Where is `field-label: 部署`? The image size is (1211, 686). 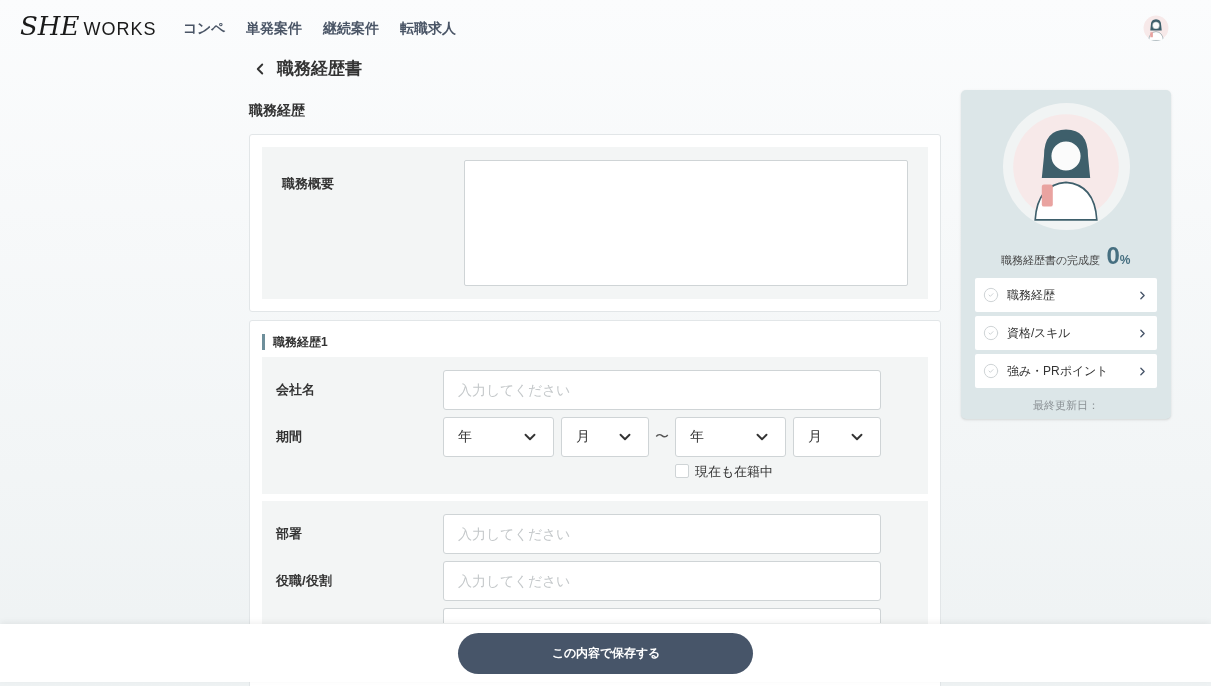
field-label: 部署 is located at coordinates (289, 534).